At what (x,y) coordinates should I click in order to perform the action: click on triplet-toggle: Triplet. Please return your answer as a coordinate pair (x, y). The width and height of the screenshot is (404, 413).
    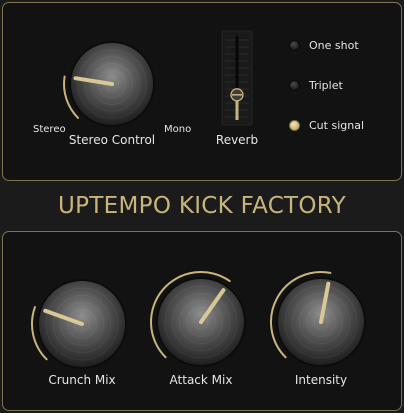
    Looking at the image, I should click on (329, 88).